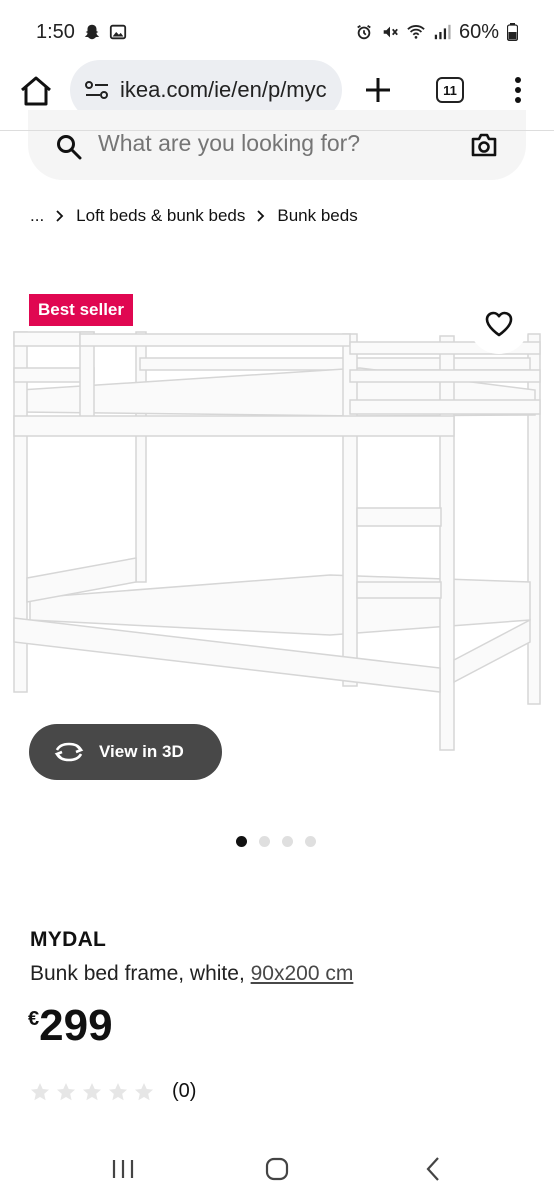 This screenshot has height=1200, width=554. I want to click on more-menu-icon, so click(518, 90).